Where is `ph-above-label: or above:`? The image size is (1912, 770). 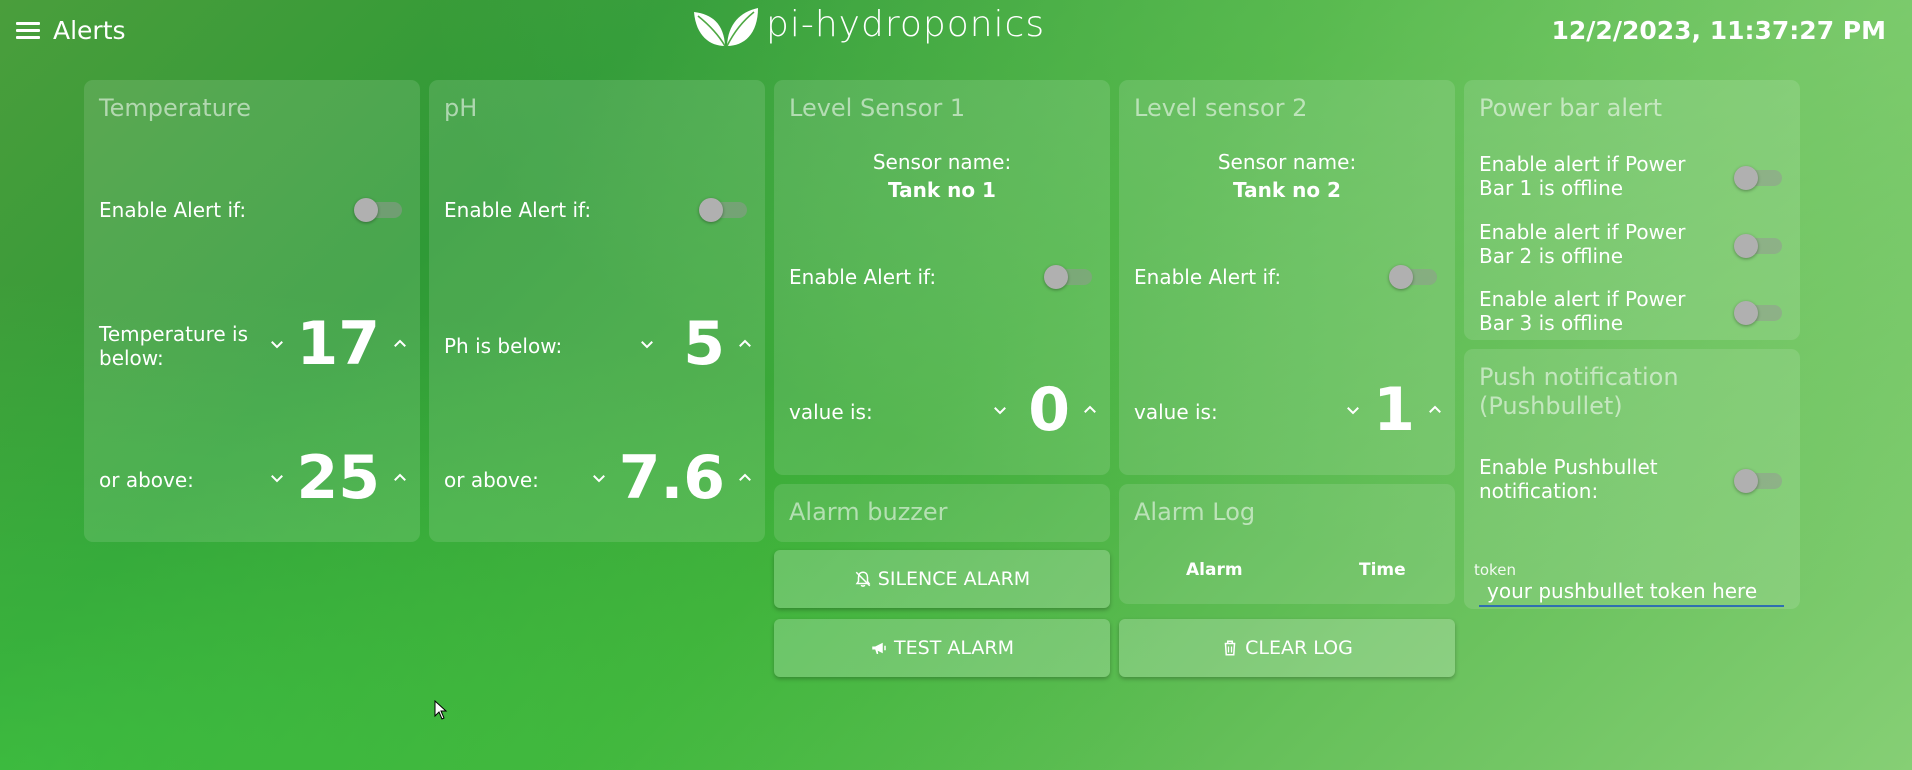 ph-above-label: or above: is located at coordinates (491, 480).